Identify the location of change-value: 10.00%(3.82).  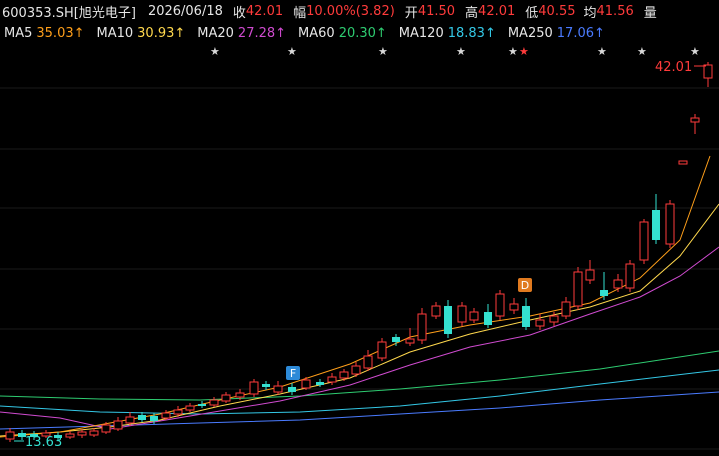
(350, 11).